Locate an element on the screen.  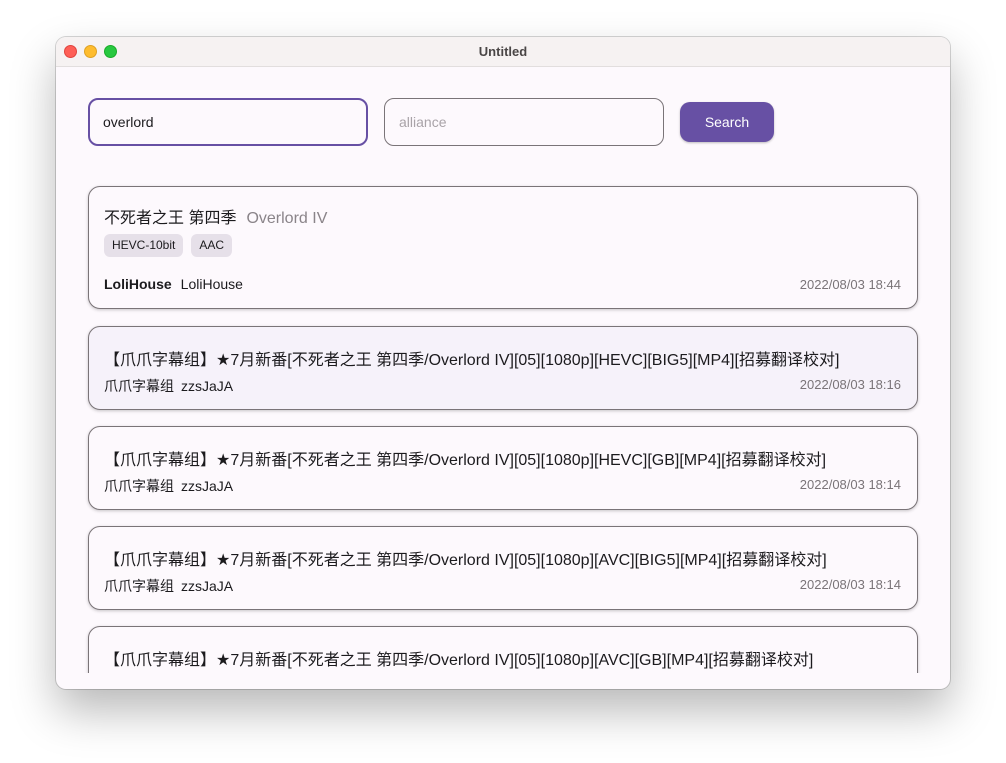
alliance-input is located at coordinates (524, 122).